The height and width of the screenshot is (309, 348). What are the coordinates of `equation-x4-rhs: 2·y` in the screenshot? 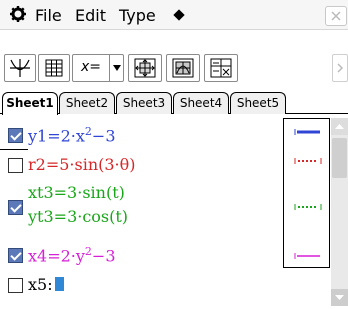 It's located at (72, 256).